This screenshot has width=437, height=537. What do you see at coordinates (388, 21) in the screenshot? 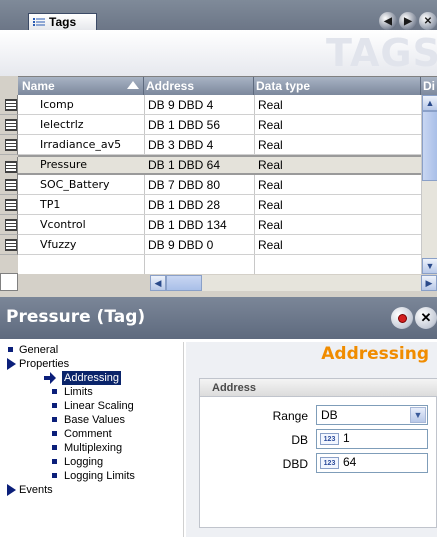
I see `previous-icon: ◀` at bounding box center [388, 21].